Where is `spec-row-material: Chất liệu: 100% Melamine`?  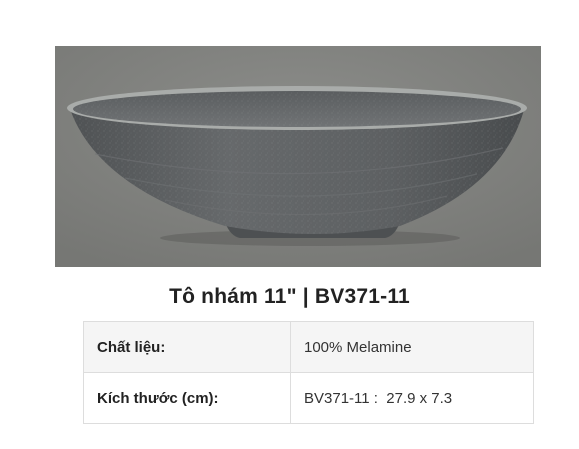
spec-row-material: Chất liệu: 100% Melamine is located at coordinates (308, 347).